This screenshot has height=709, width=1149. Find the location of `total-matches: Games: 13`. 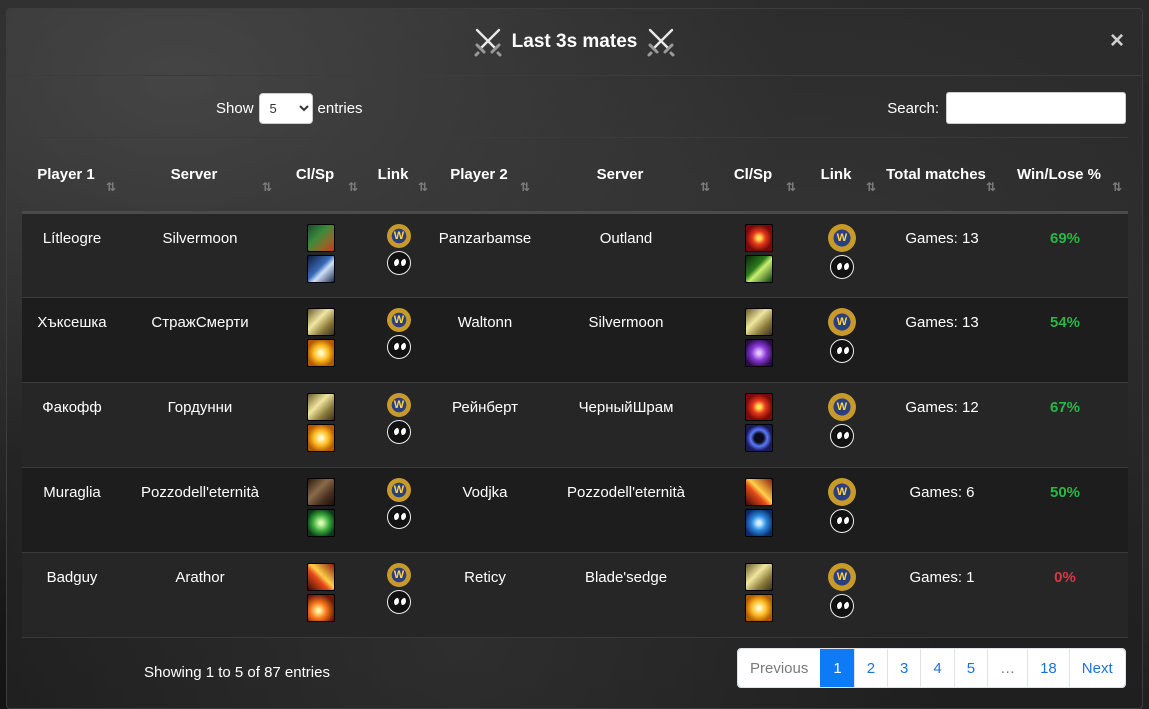

total-matches: Games: 13 is located at coordinates (942, 322).